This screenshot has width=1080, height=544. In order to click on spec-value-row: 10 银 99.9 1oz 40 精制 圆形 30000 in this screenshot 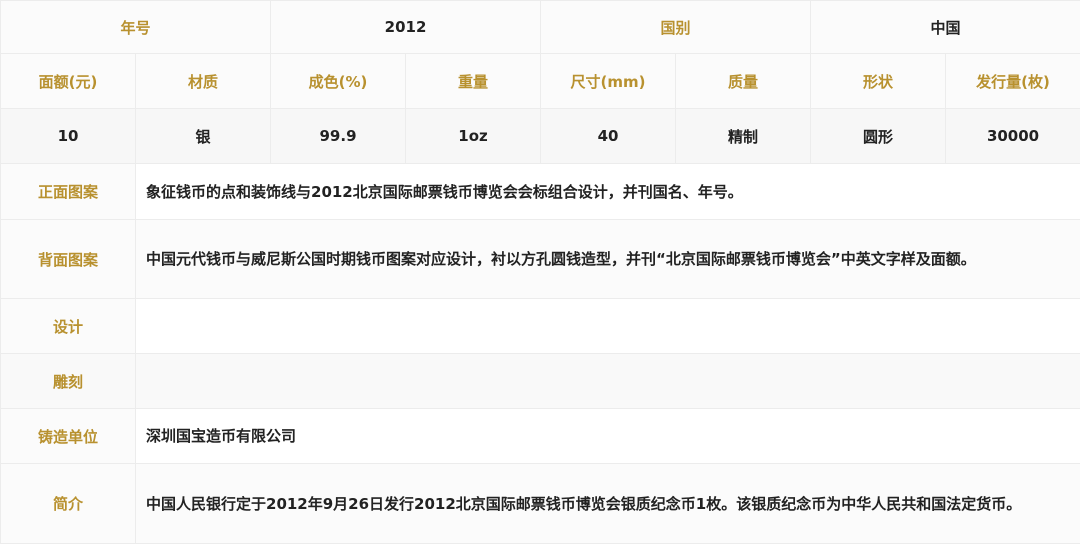, I will do `click(540, 136)`.